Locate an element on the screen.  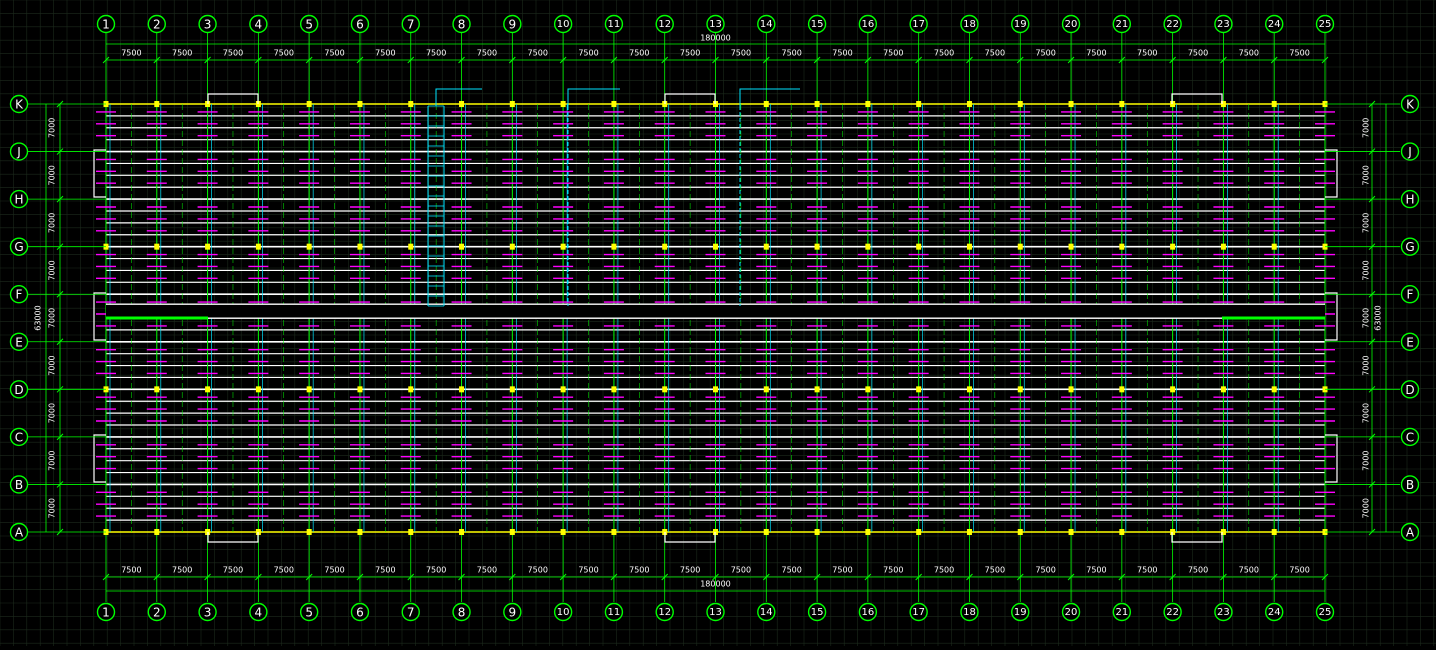
column-bubble-top: 9 is located at coordinates (513, 25).